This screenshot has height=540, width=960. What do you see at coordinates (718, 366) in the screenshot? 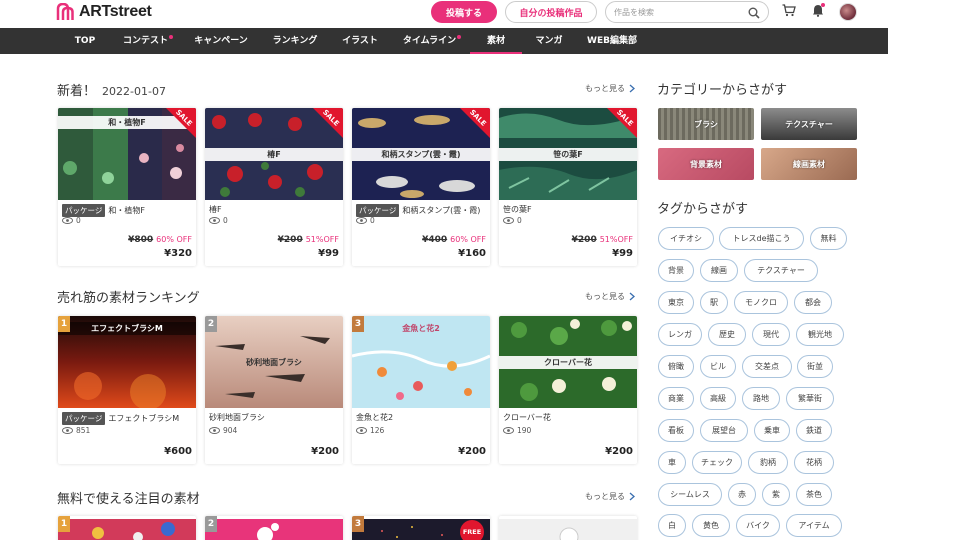
I see `tag-chip: ビル` at bounding box center [718, 366].